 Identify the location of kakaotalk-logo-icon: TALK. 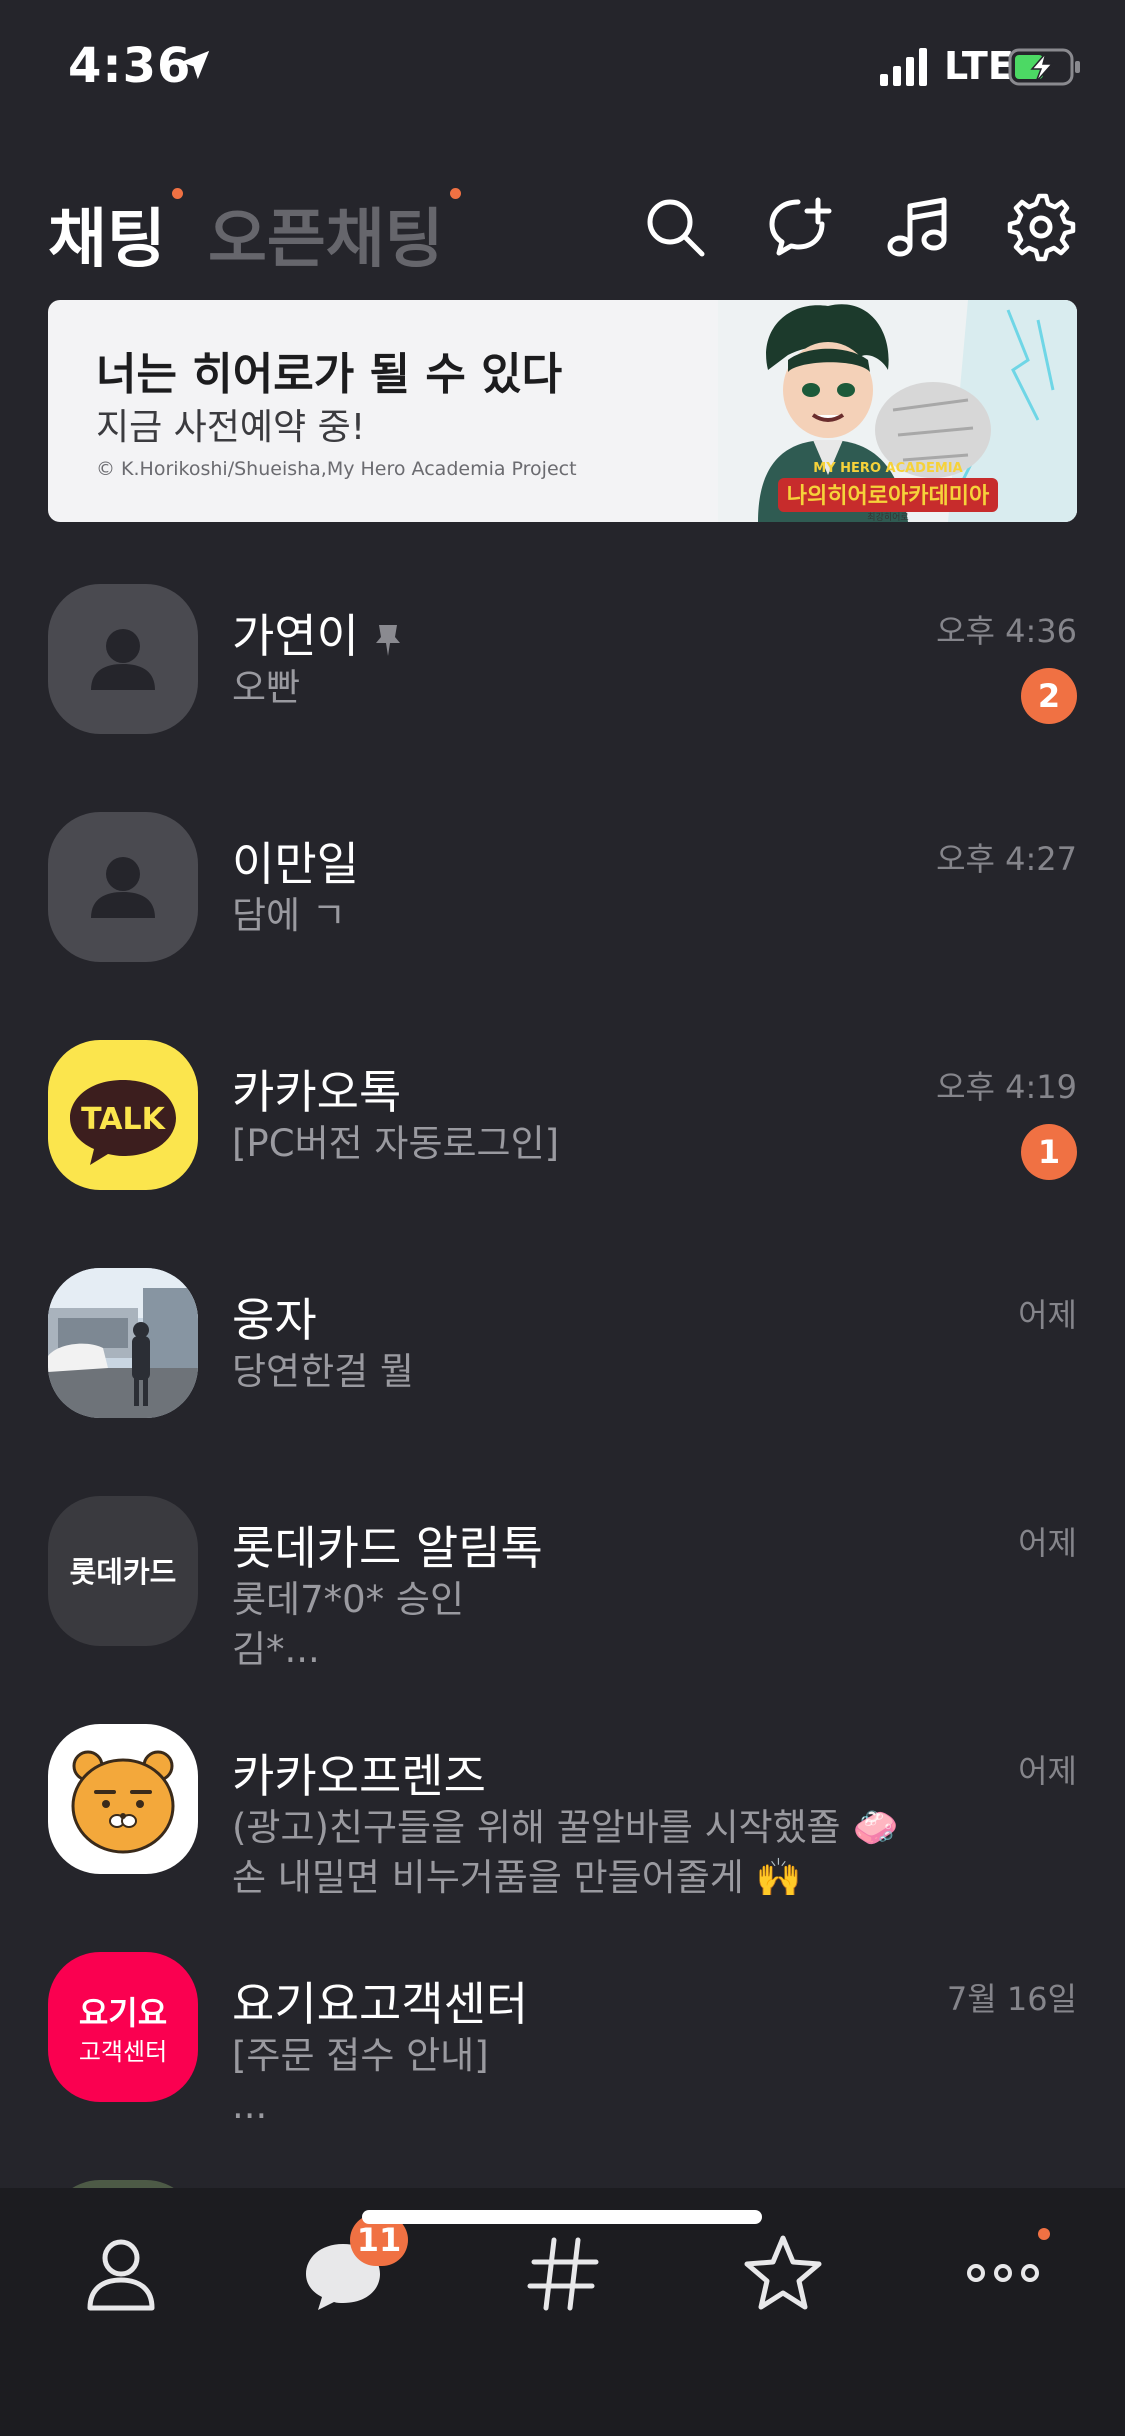
(123, 1122).